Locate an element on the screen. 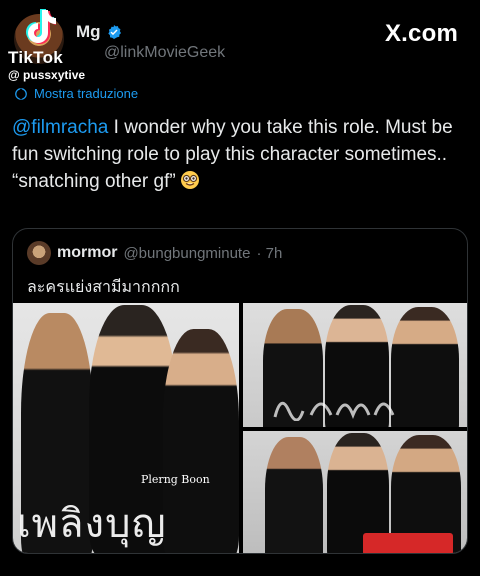  quote-timestamp: · 7h is located at coordinates (269, 253).